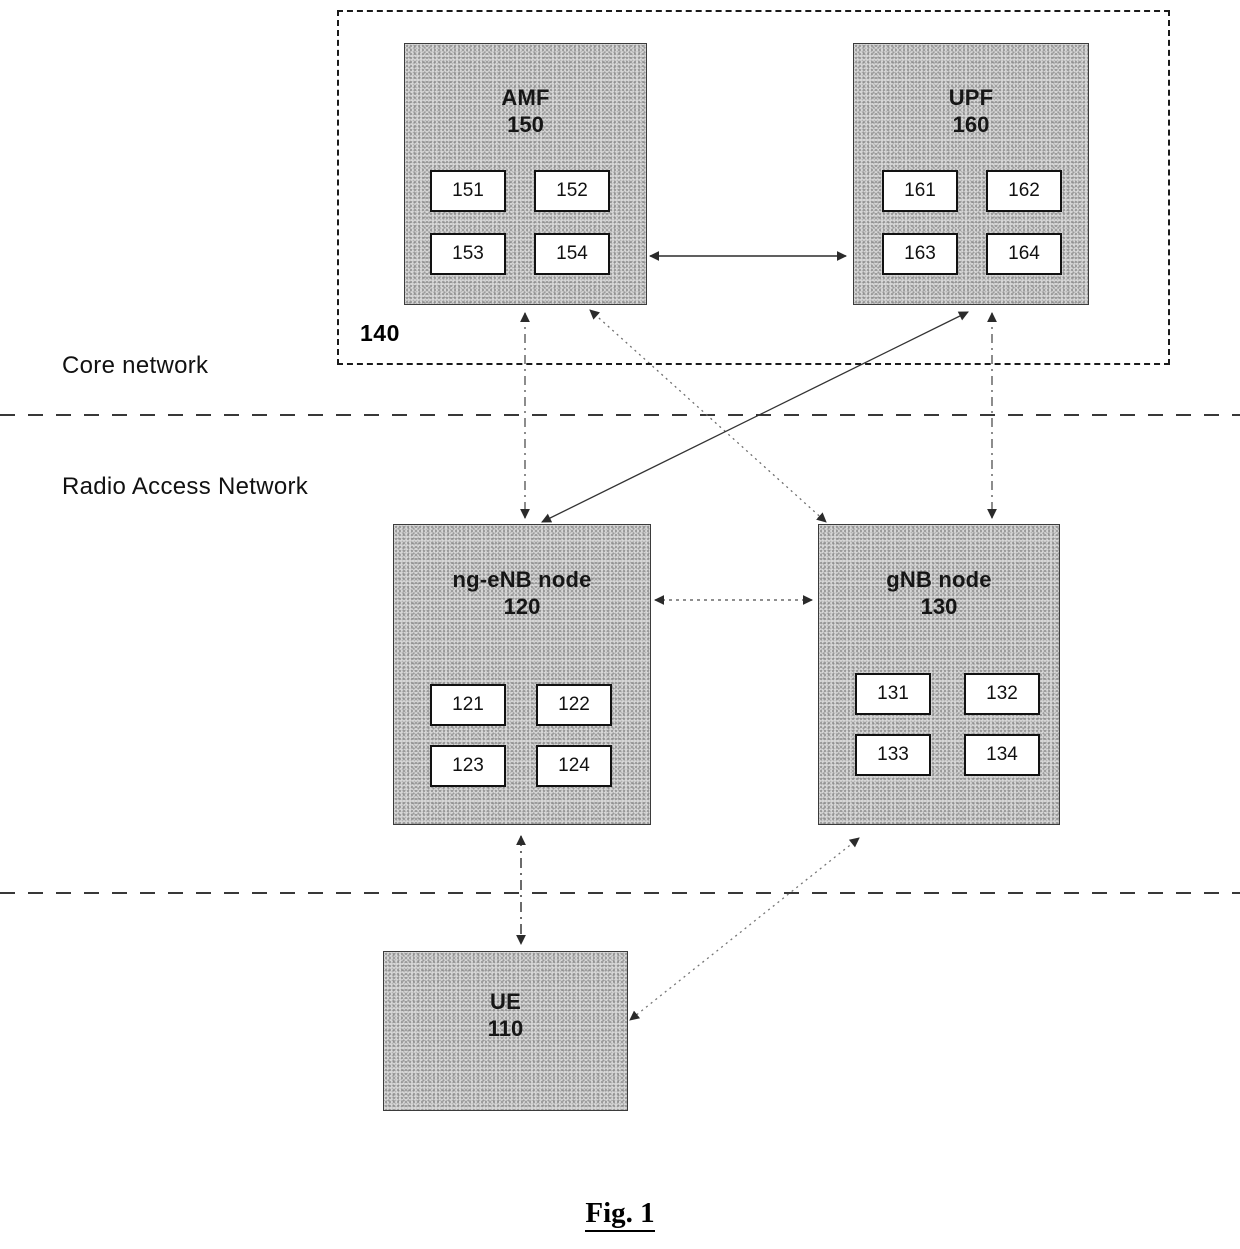 The image size is (1240, 1249). Describe the element at coordinates (574, 766) in the screenshot. I see `subbox-124: 124` at that location.